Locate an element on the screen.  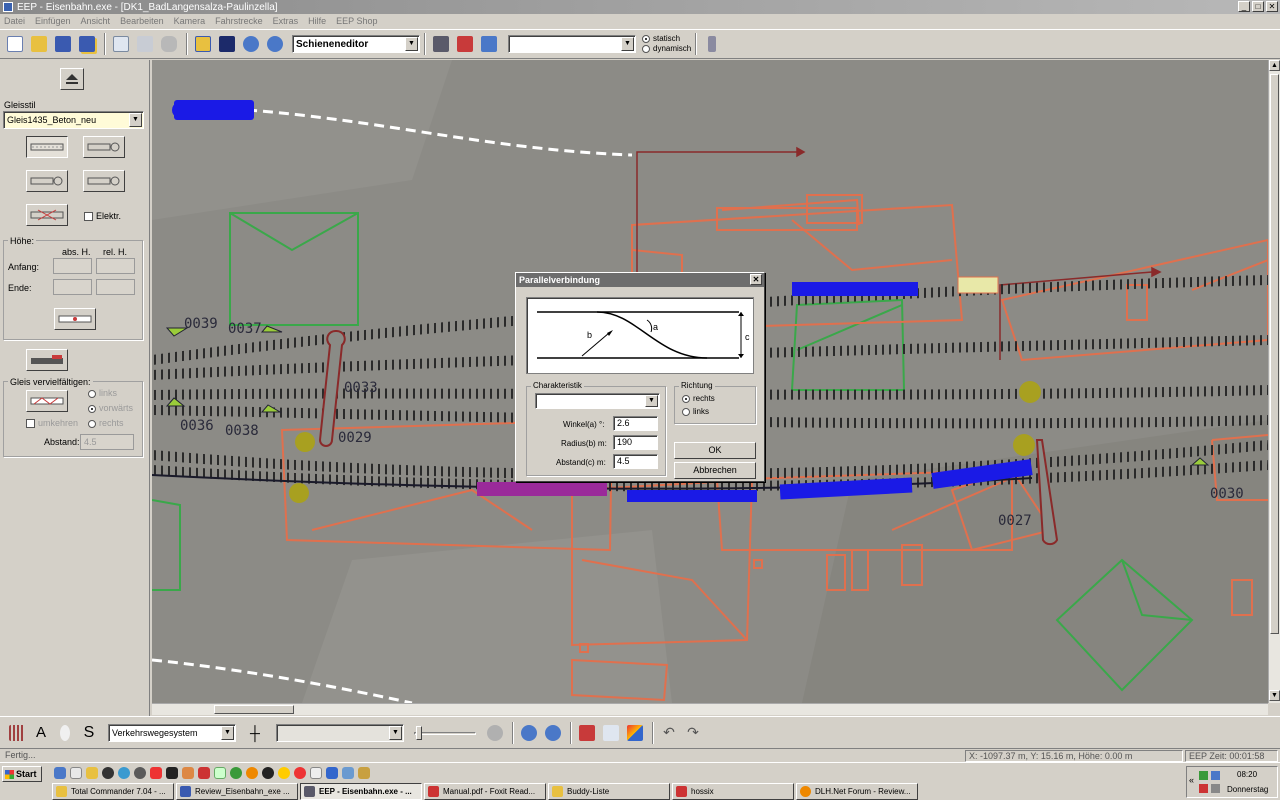
object-button is located at coordinates (635, 733).